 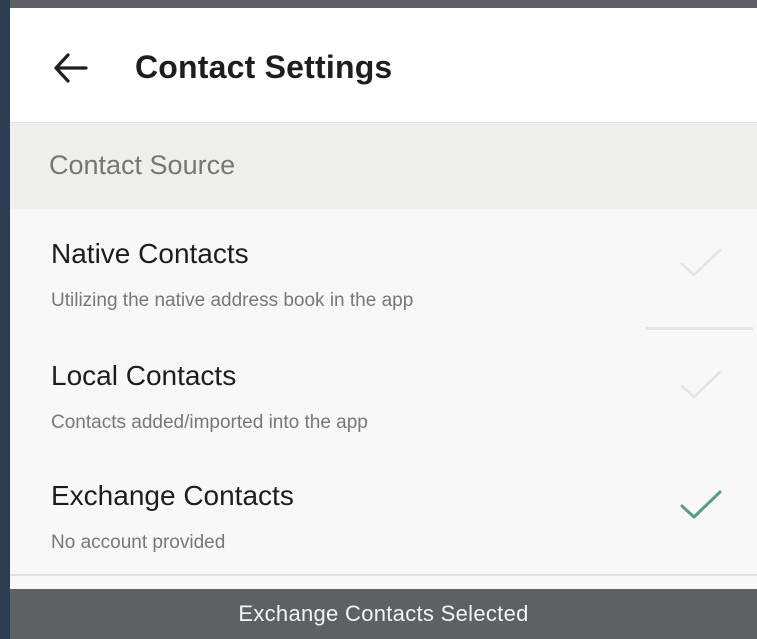 What do you see at coordinates (383, 575) in the screenshot?
I see `list-bottom-divider` at bounding box center [383, 575].